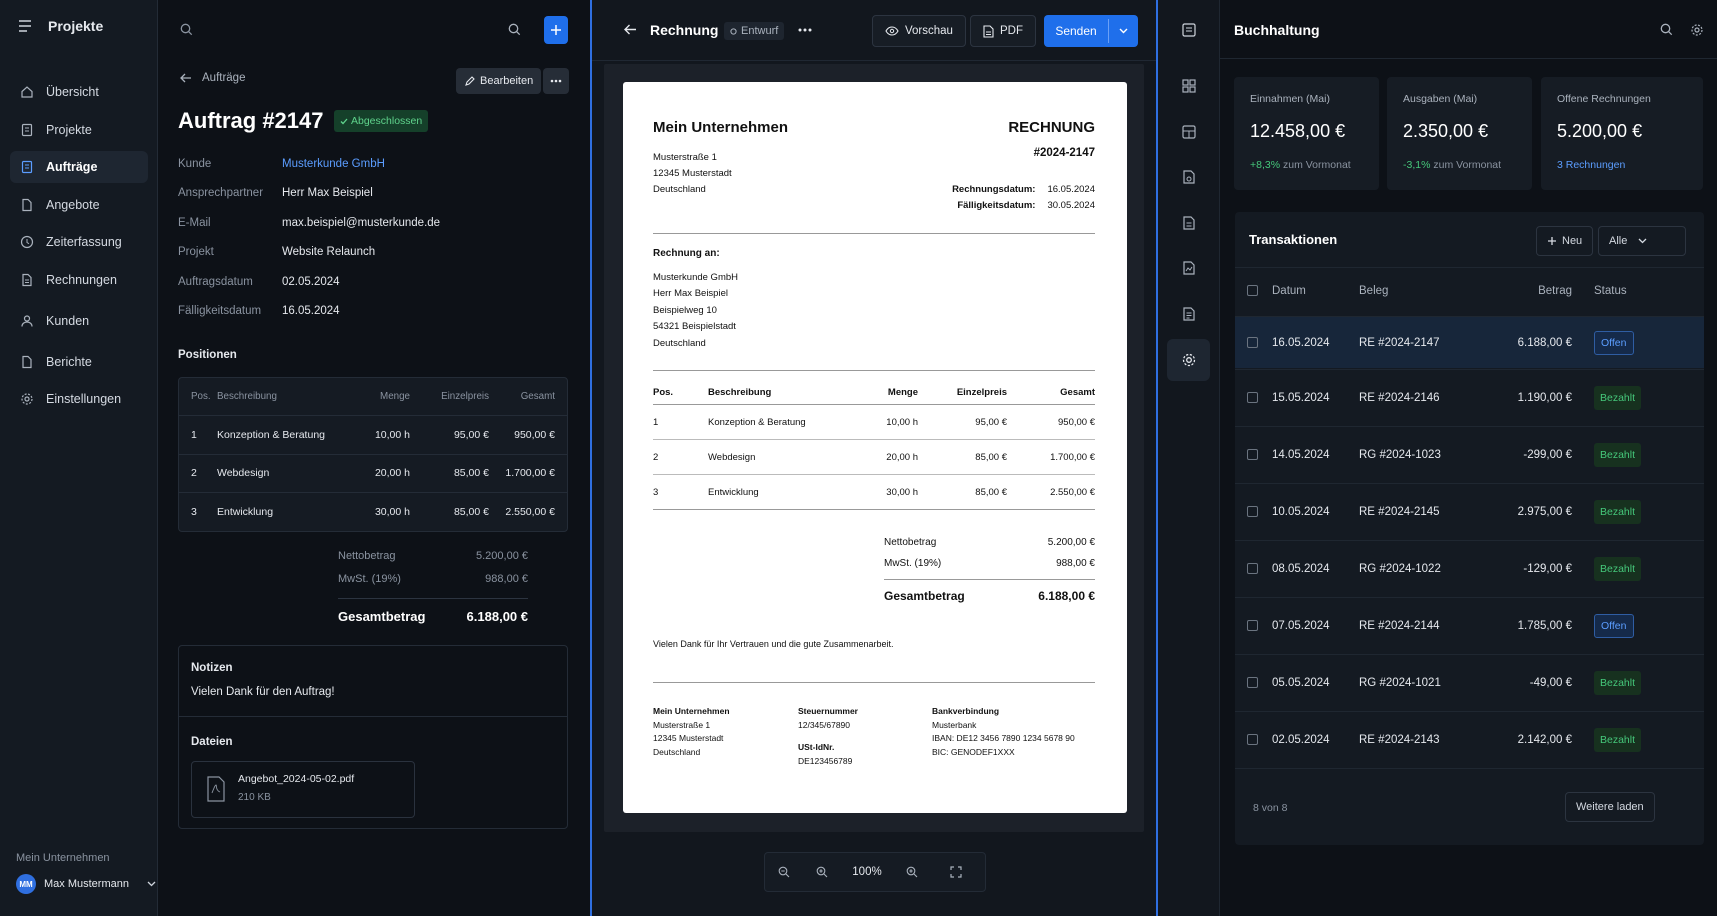  What do you see at coordinates (630, 29) in the screenshot?
I see `arrow-left-icon` at bounding box center [630, 29].